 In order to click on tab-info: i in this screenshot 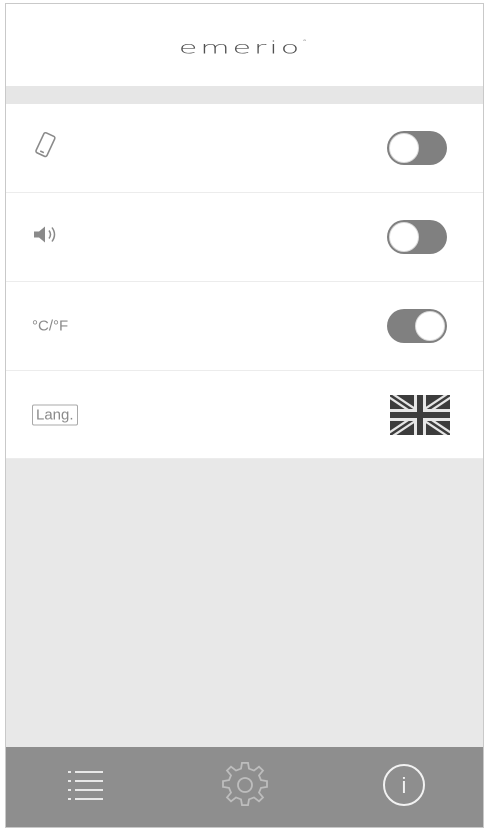, I will do `click(404, 787)`.